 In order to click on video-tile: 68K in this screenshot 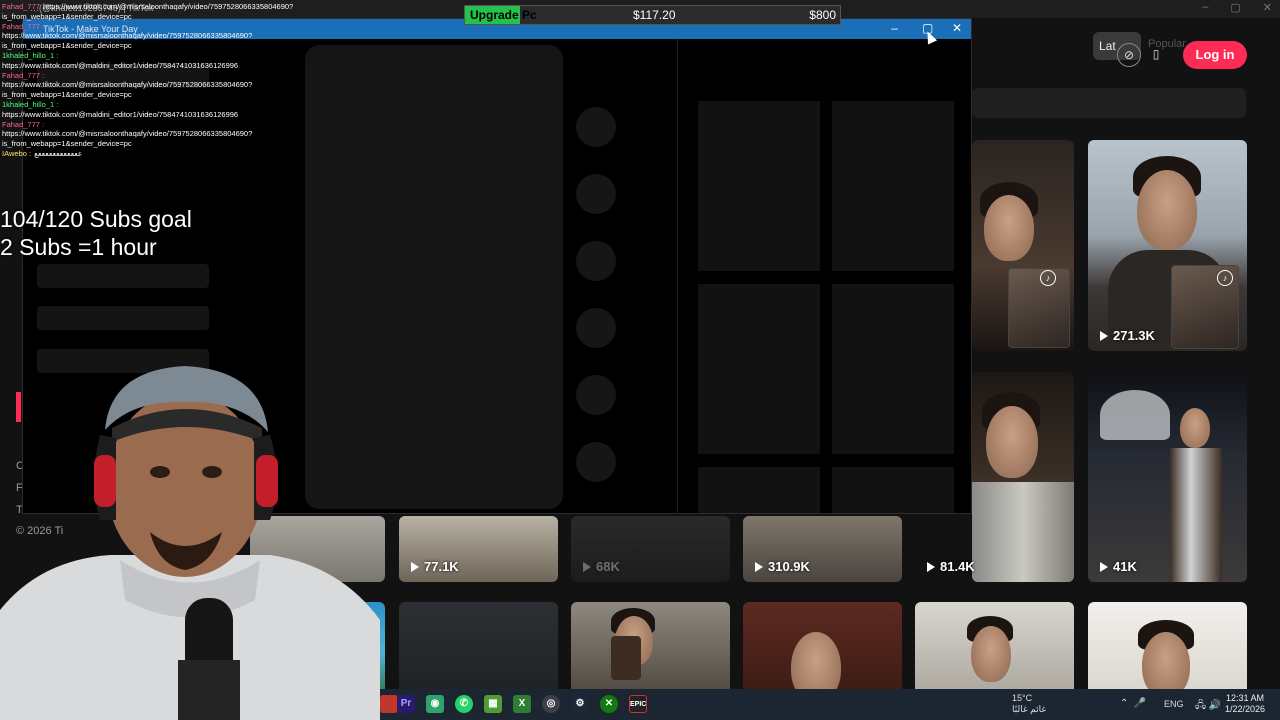, I will do `click(650, 549)`.